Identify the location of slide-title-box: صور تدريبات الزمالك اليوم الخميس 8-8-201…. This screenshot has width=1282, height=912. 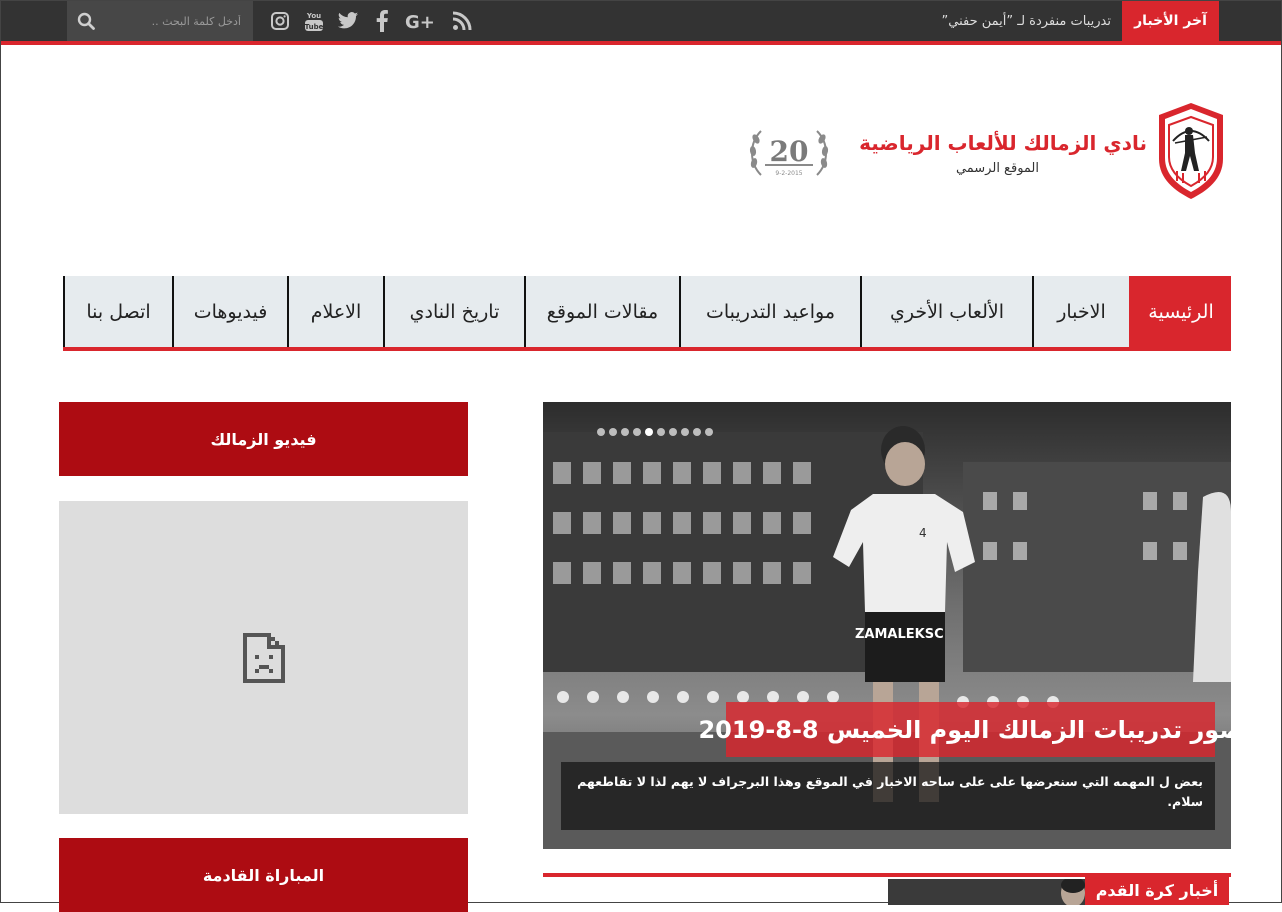
(964, 729).